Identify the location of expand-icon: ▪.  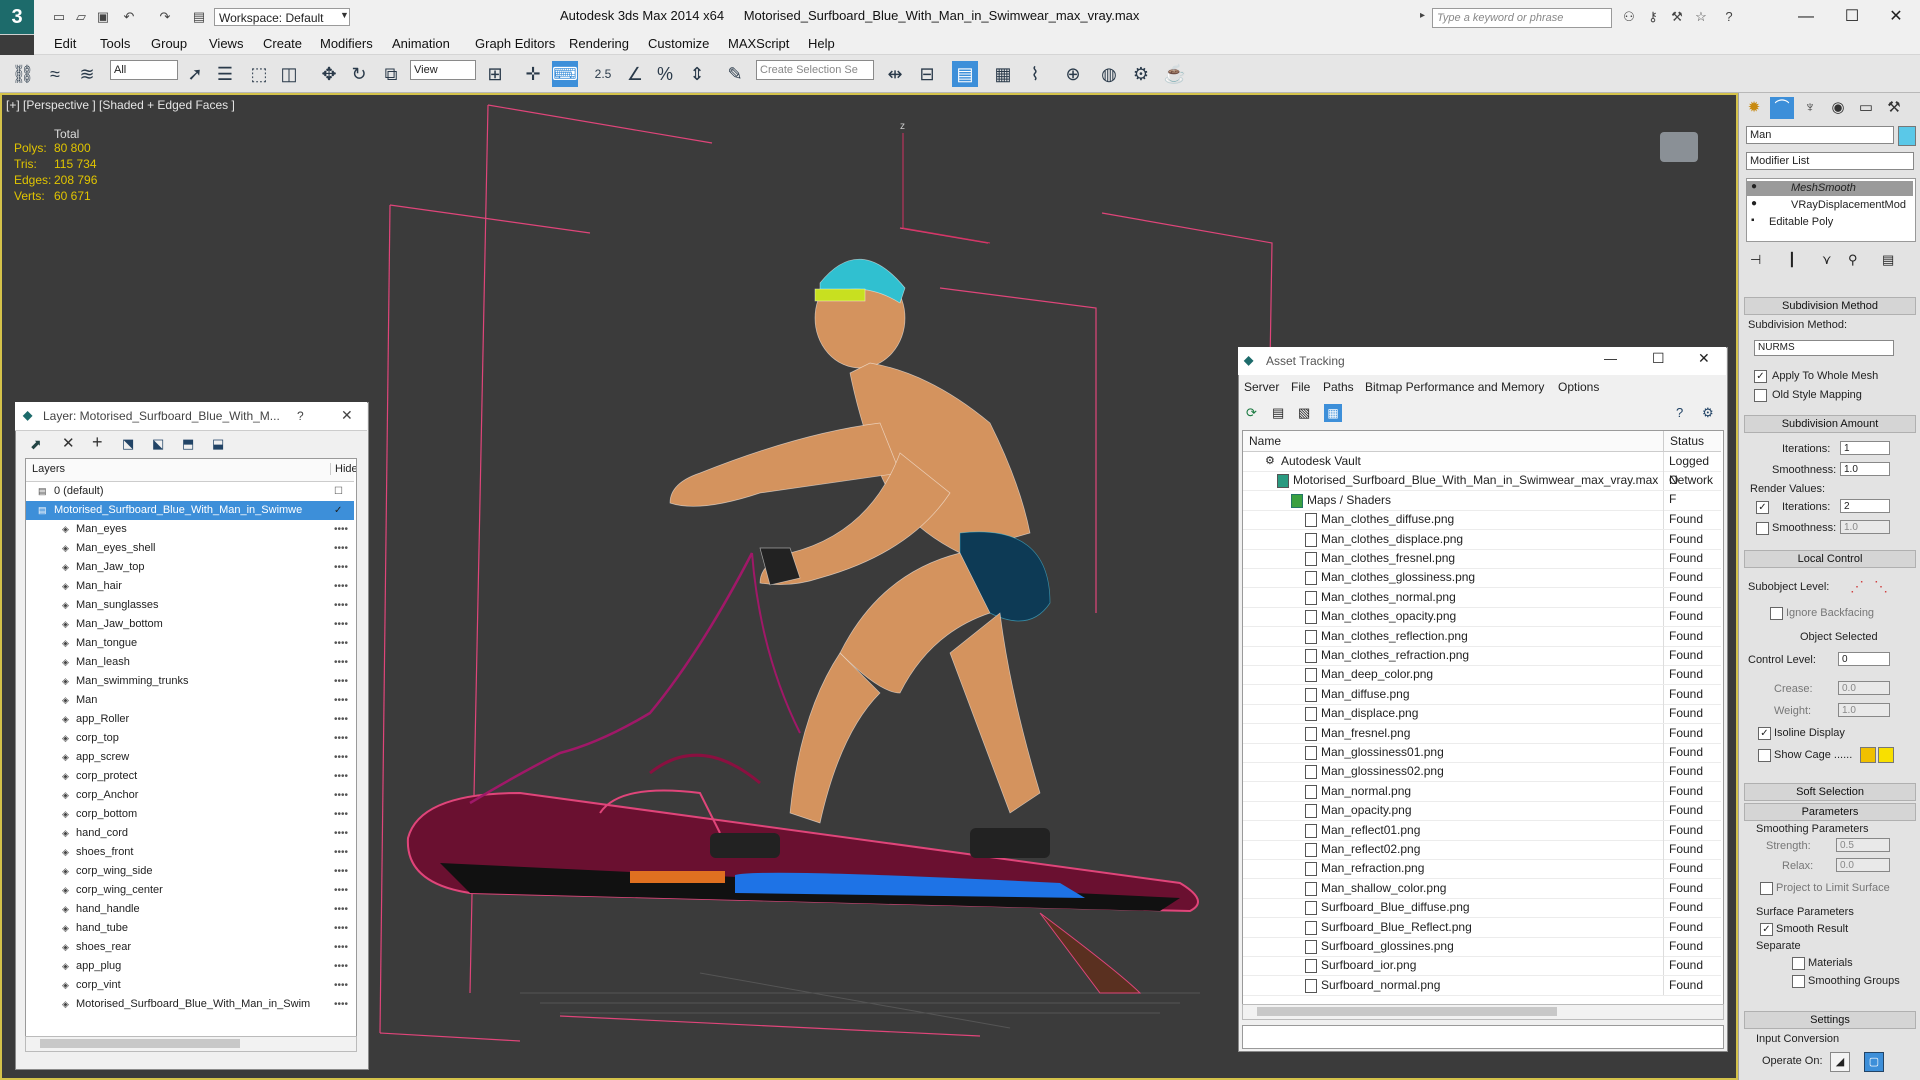
(1753, 220).